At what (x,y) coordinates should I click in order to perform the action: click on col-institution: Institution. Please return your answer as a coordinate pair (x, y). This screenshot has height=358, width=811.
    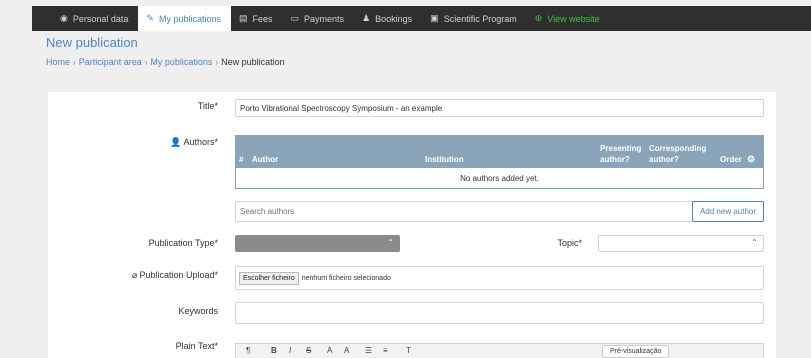
    Looking at the image, I should click on (444, 159).